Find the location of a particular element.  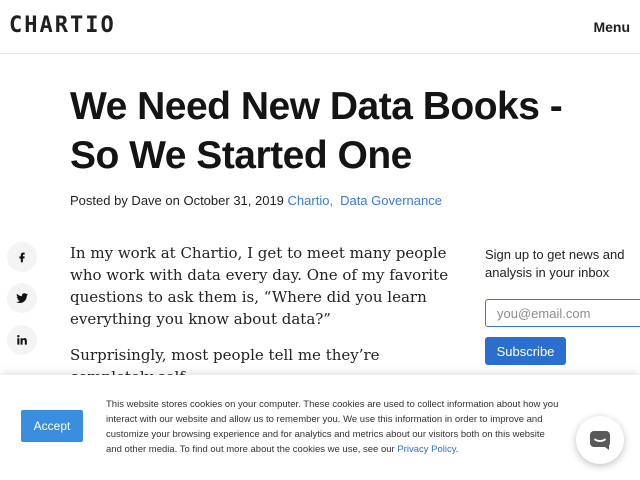

cookie-notice-end: . is located at coordinates (457, 449).